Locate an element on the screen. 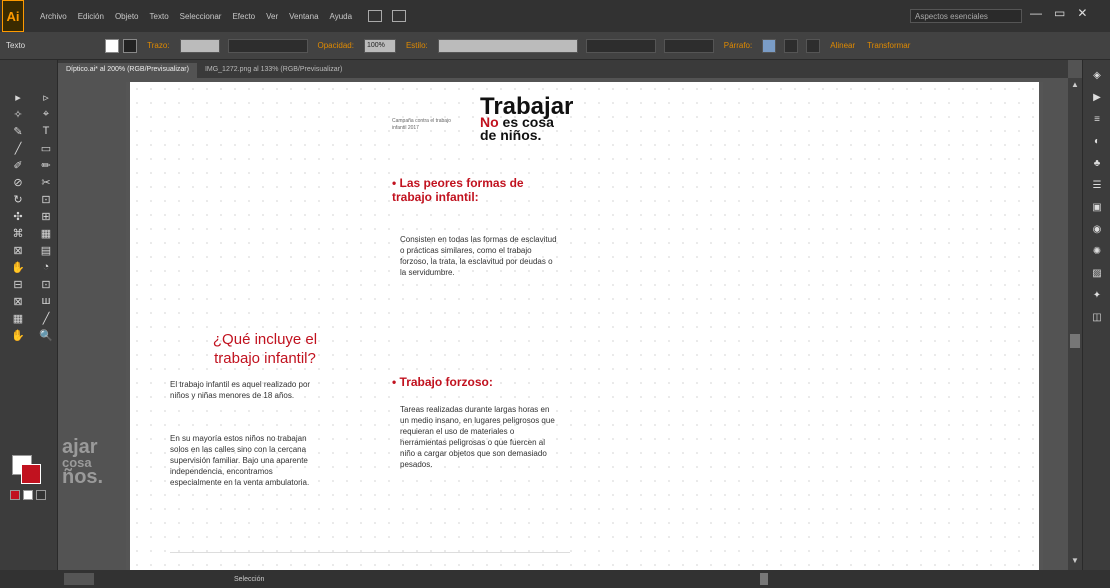 This screenshot has height=588, width=1110. tab-img-1272: IMG_1272.png al 133% (RGB/Previsualizar) is located at coordinates (273, 70).